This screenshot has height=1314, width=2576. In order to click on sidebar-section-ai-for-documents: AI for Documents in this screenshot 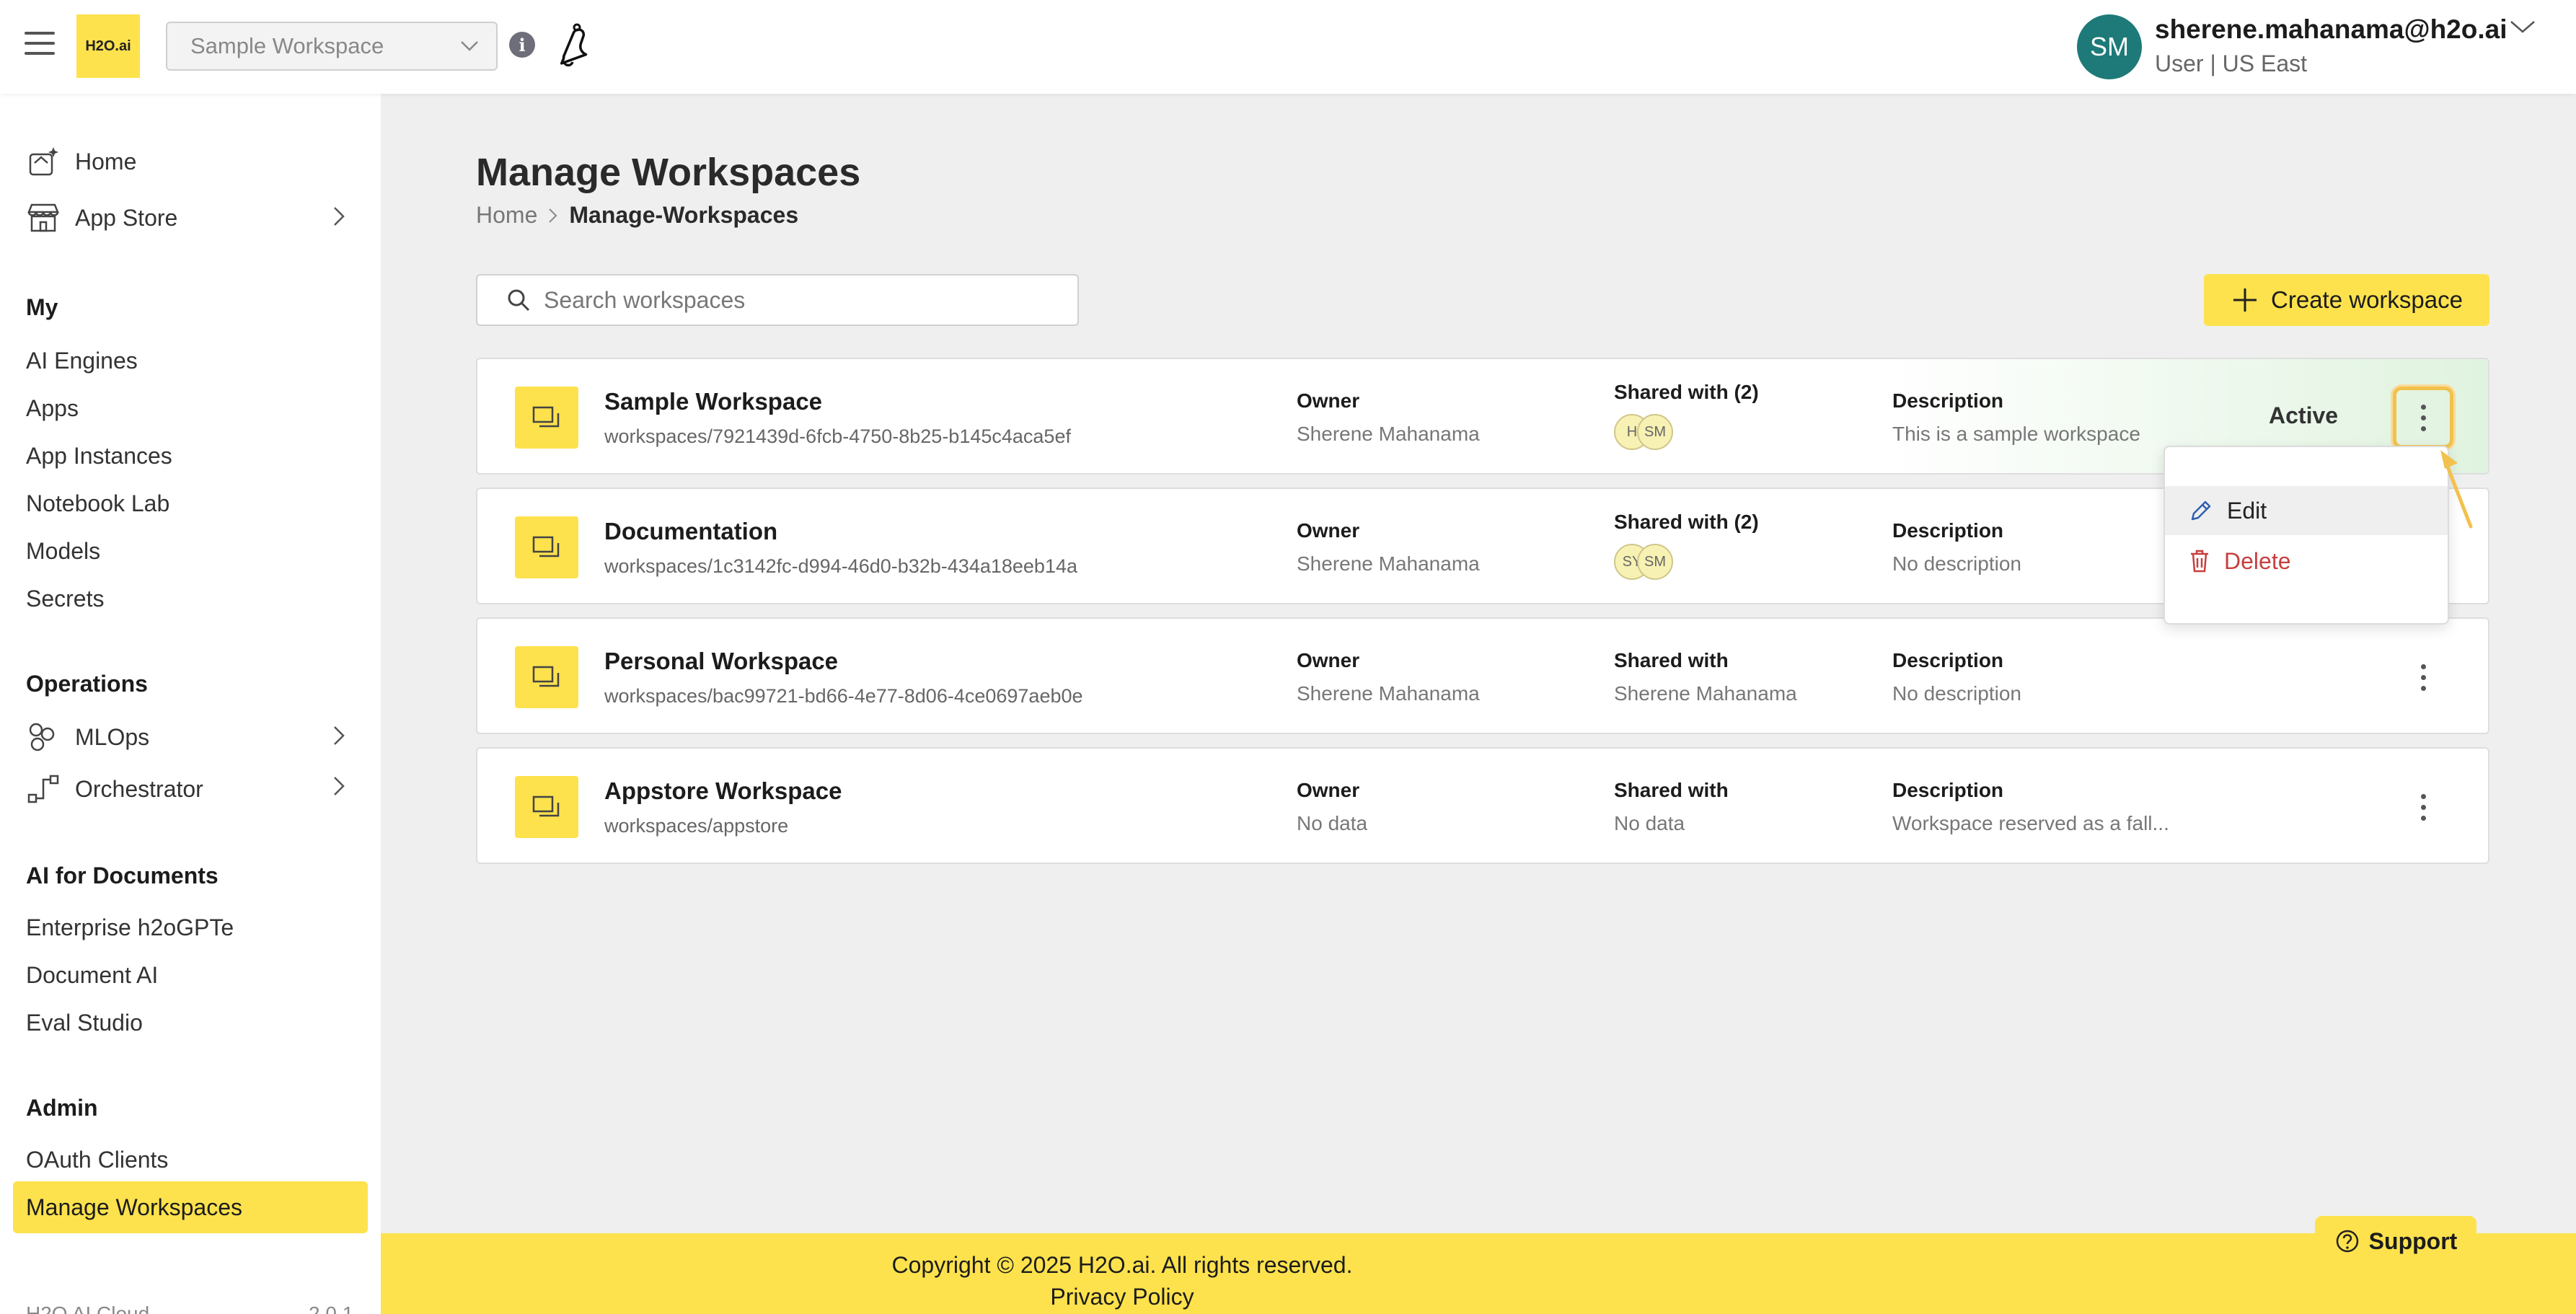, I will do `click(122, 876)`.